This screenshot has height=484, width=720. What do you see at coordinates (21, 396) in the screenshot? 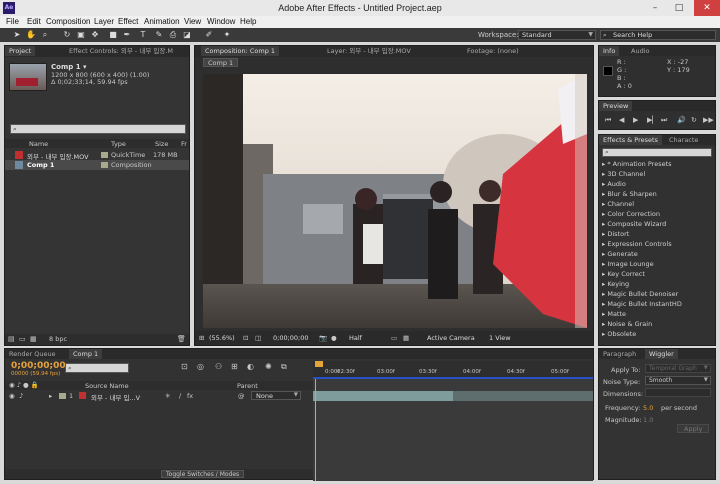
I see `audio-icon: ♪` at bounding box center [21, 396].